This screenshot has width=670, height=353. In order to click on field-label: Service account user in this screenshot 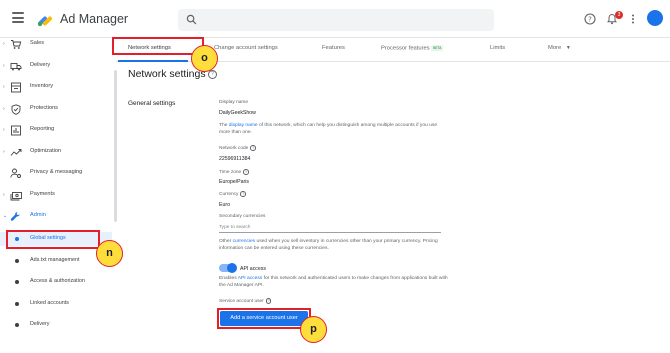, I will do `click(241, 302)`.